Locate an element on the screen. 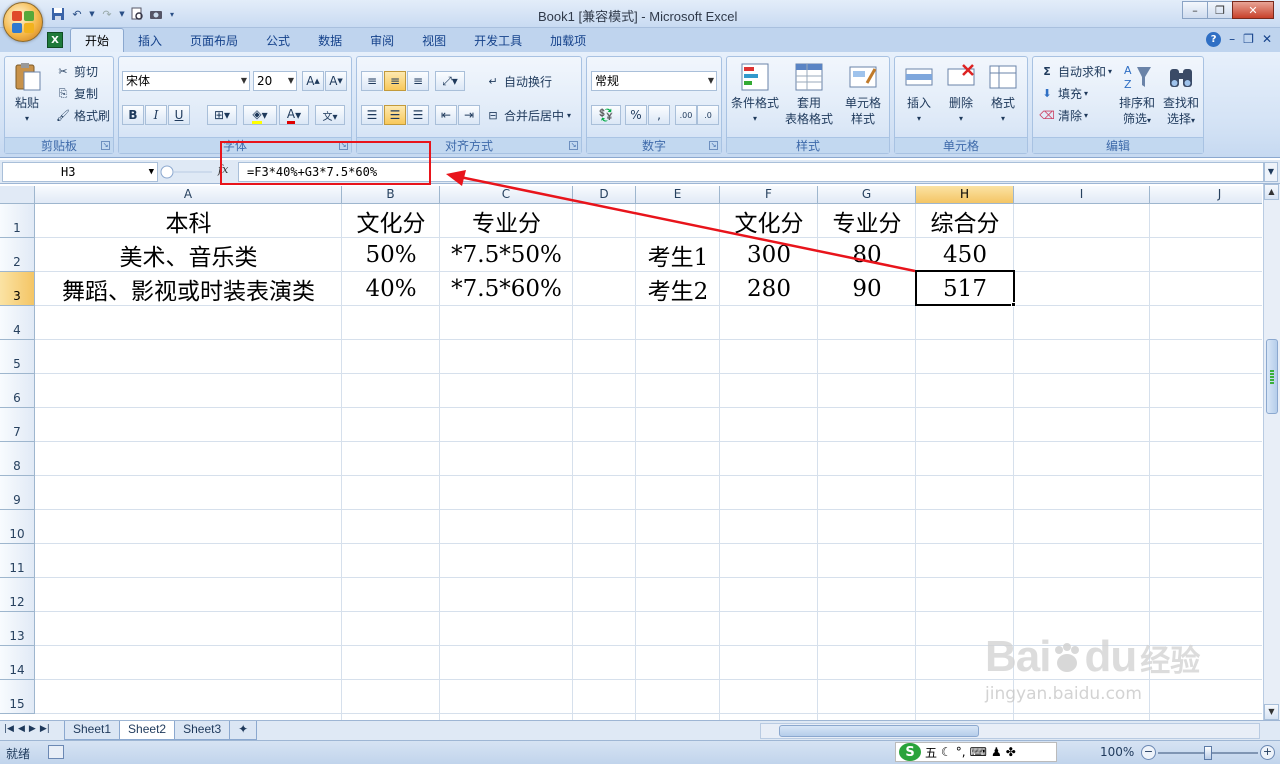  column-header-I: I is located at coordinates (1082, 195).